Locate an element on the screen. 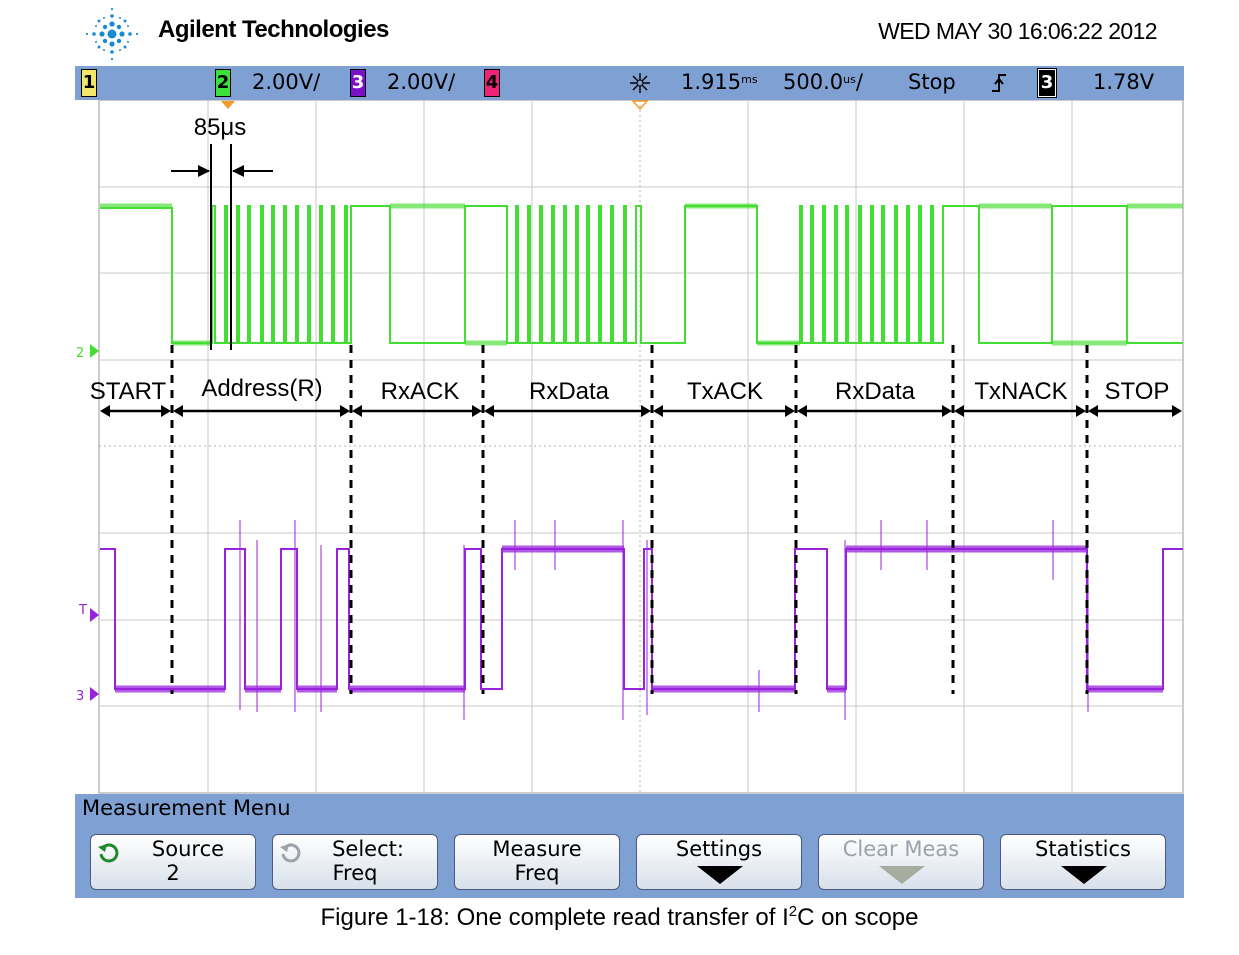 The height and width of the screenshot is (955, 1239). caption-superscript: 2 is located at coordinates (793, 911).